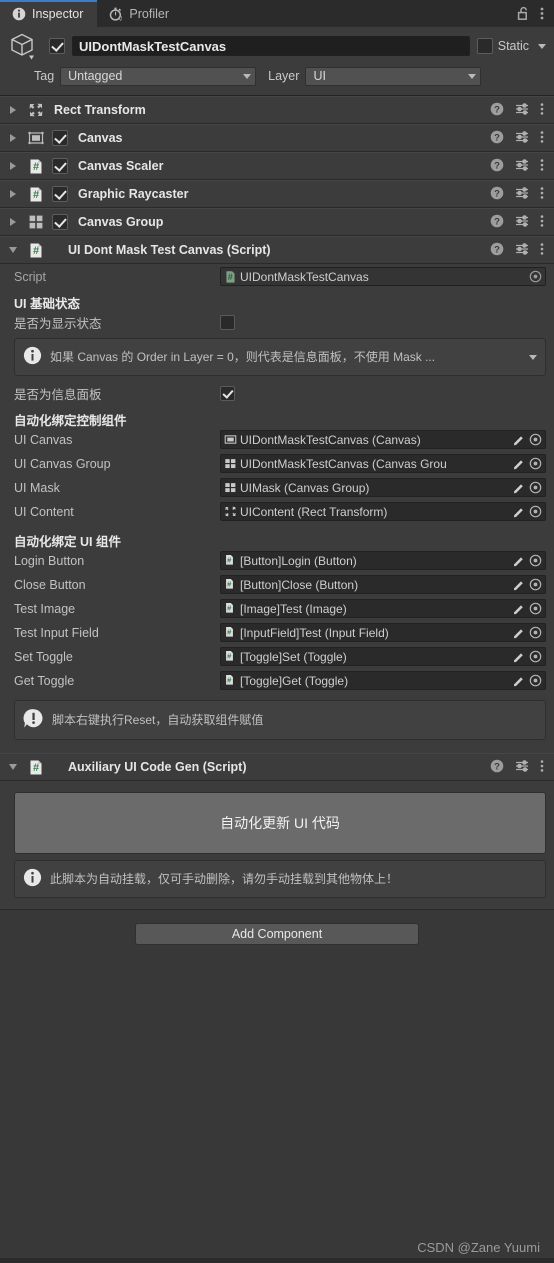  What do you see at coordinates (542, 46) in the screenshot?
I see `static-dropdown-caret-icon` at bounding box center [542, 46].